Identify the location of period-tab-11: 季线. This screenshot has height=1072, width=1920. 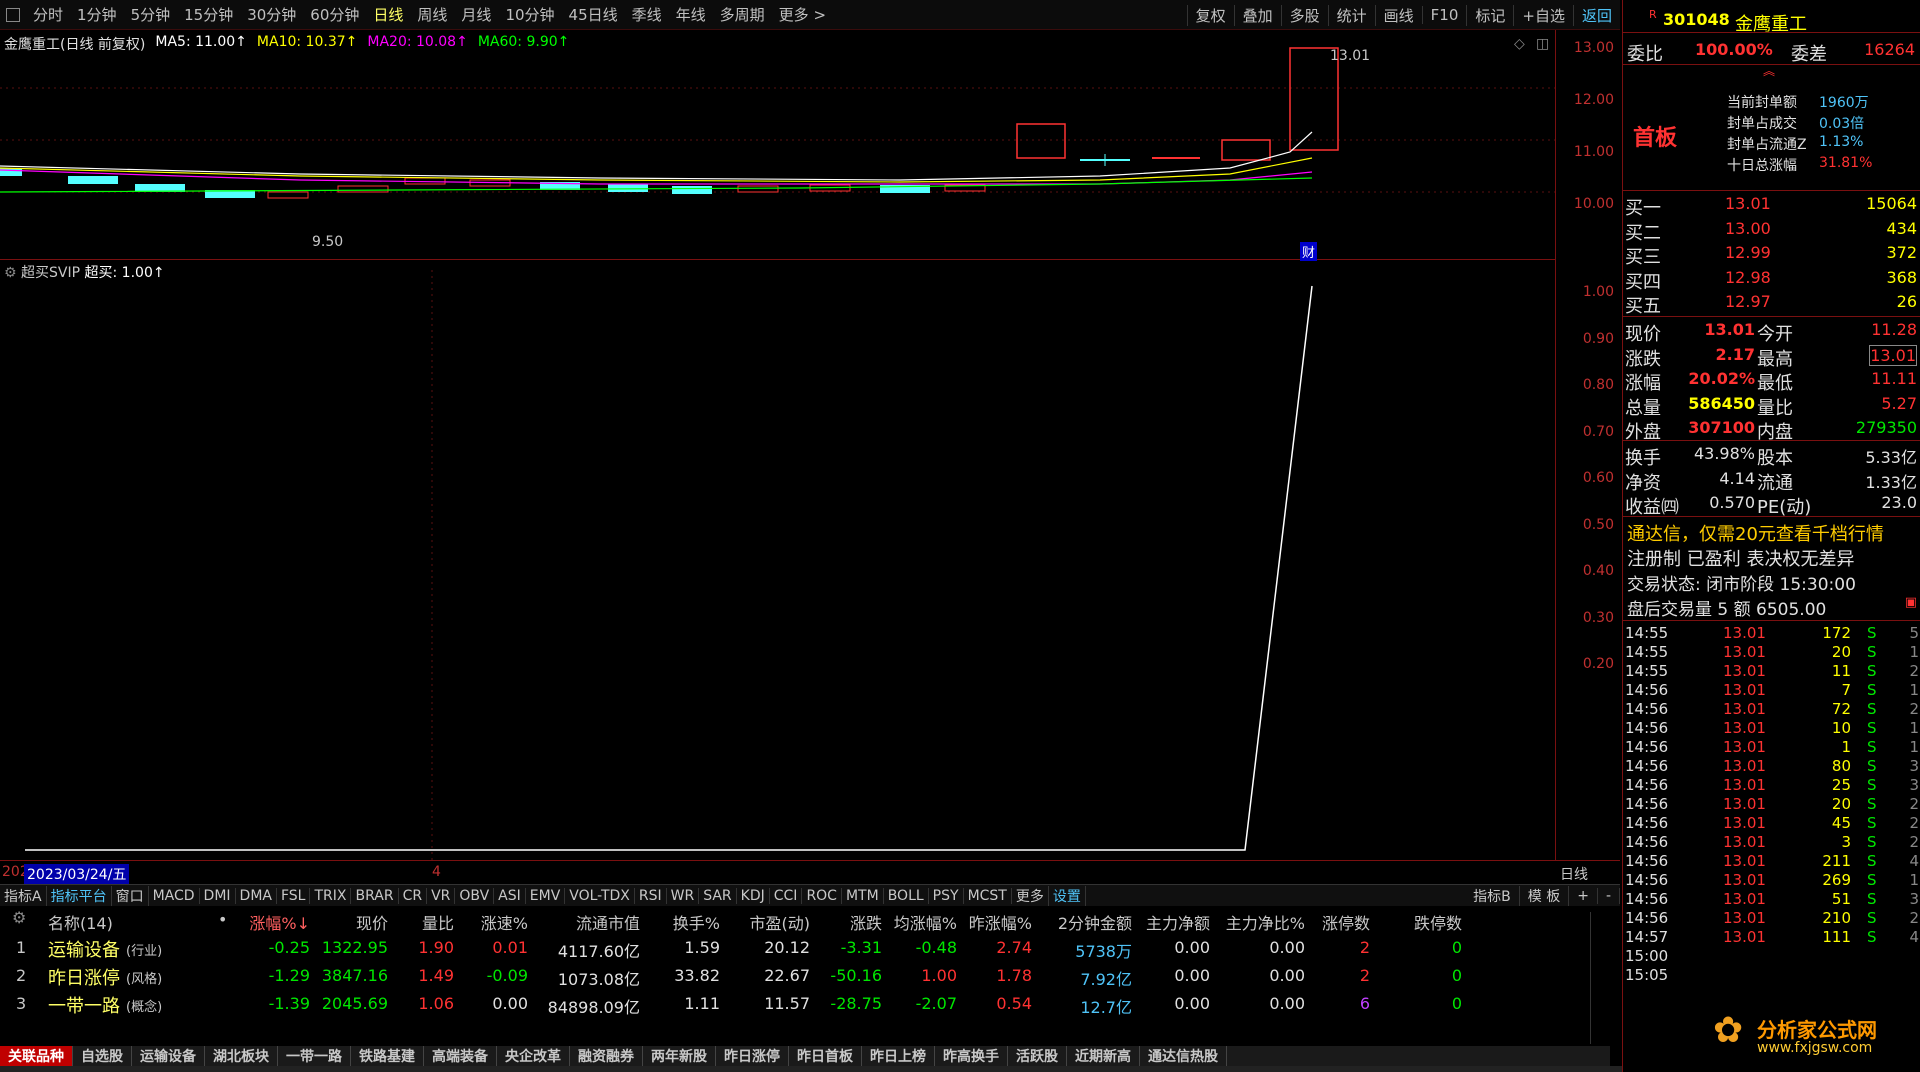
(647, 14).